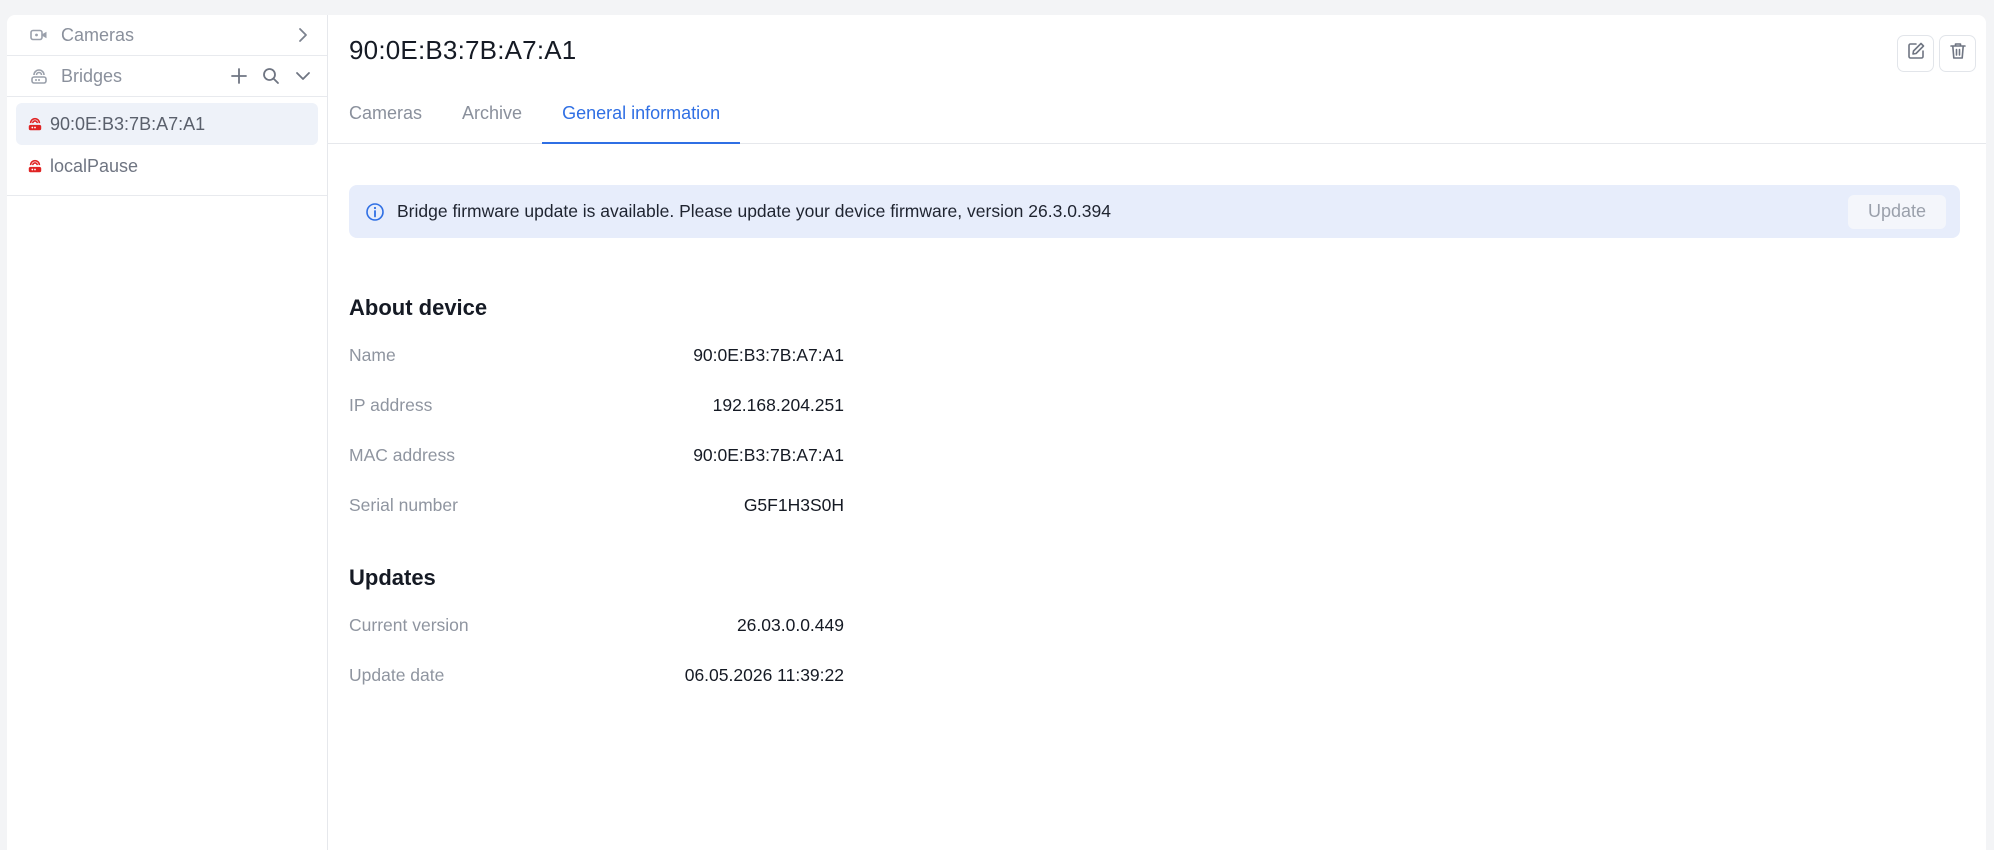  I want to click on delete-button, so click(1957, 53).